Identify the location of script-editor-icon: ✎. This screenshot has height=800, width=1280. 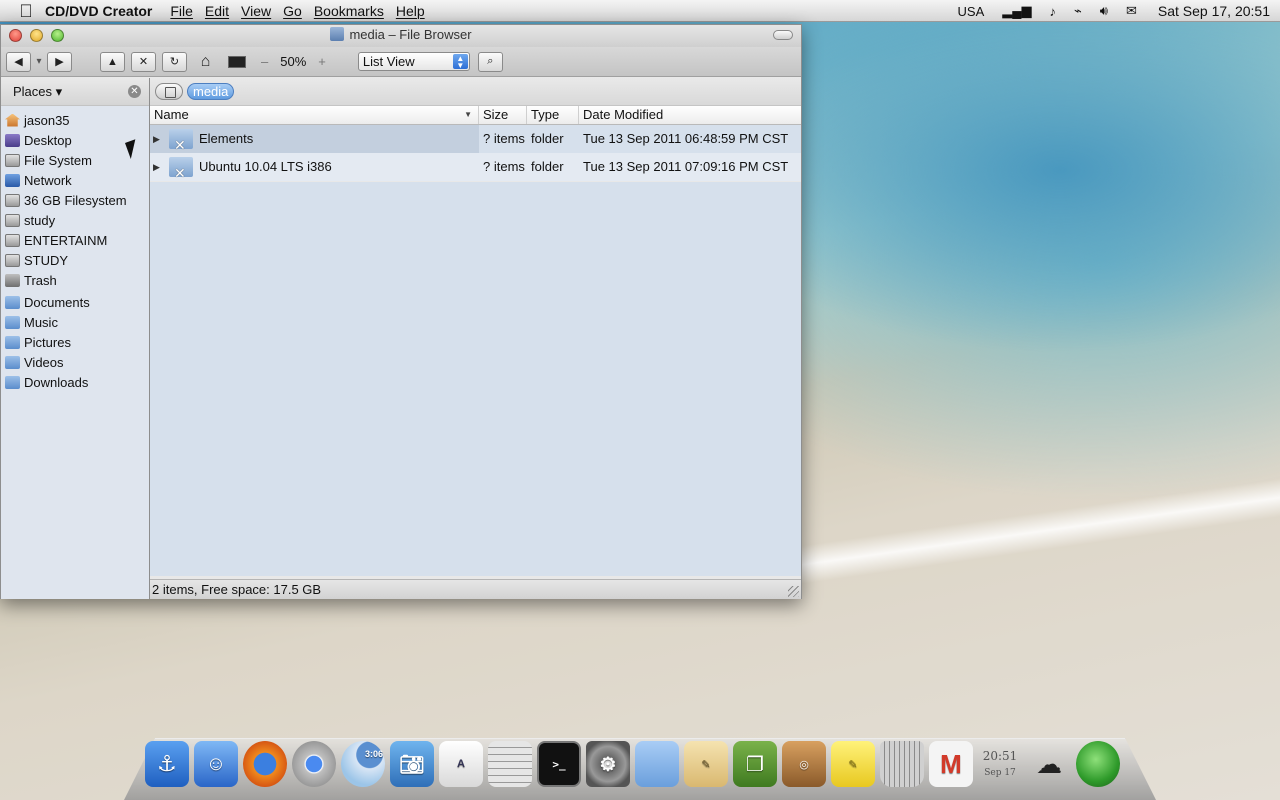
(706, 764).